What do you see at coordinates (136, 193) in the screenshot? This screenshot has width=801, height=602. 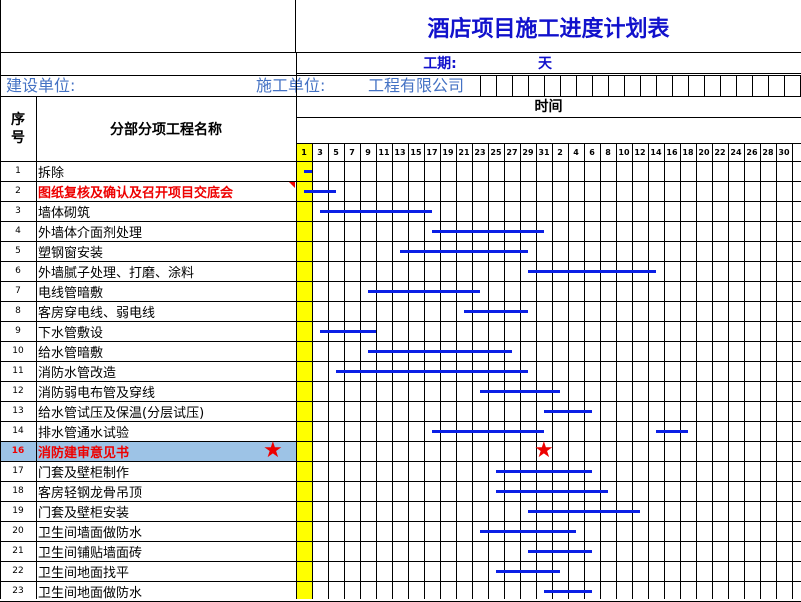 I see `task-name: 图纸复核及确认及召开项目交底会` at bounding box center [136, 193].